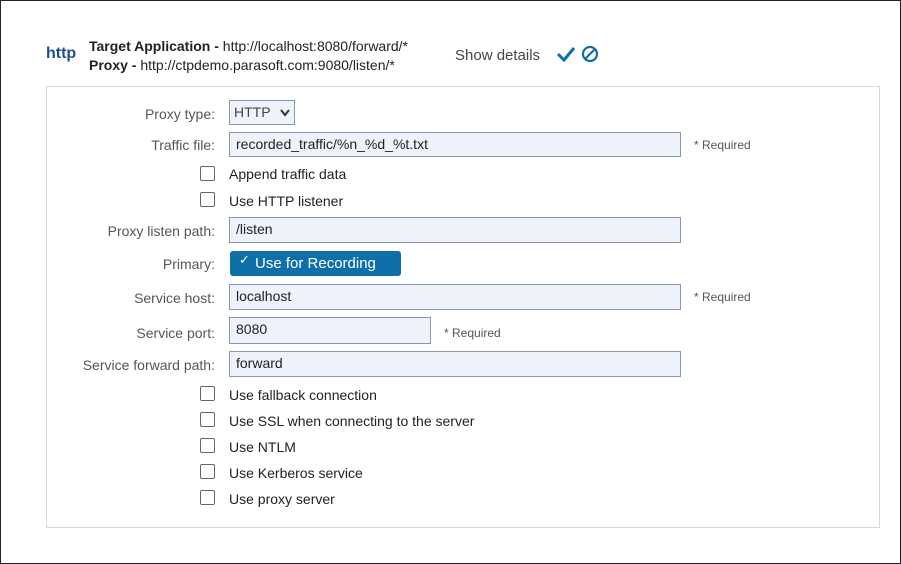 This screenshot has width=901, height=564. What do you see at coordinates (288, 174) in the screenshot?
I see `append-traffic-label: Append traffic data` at bounding box center [288, 174].